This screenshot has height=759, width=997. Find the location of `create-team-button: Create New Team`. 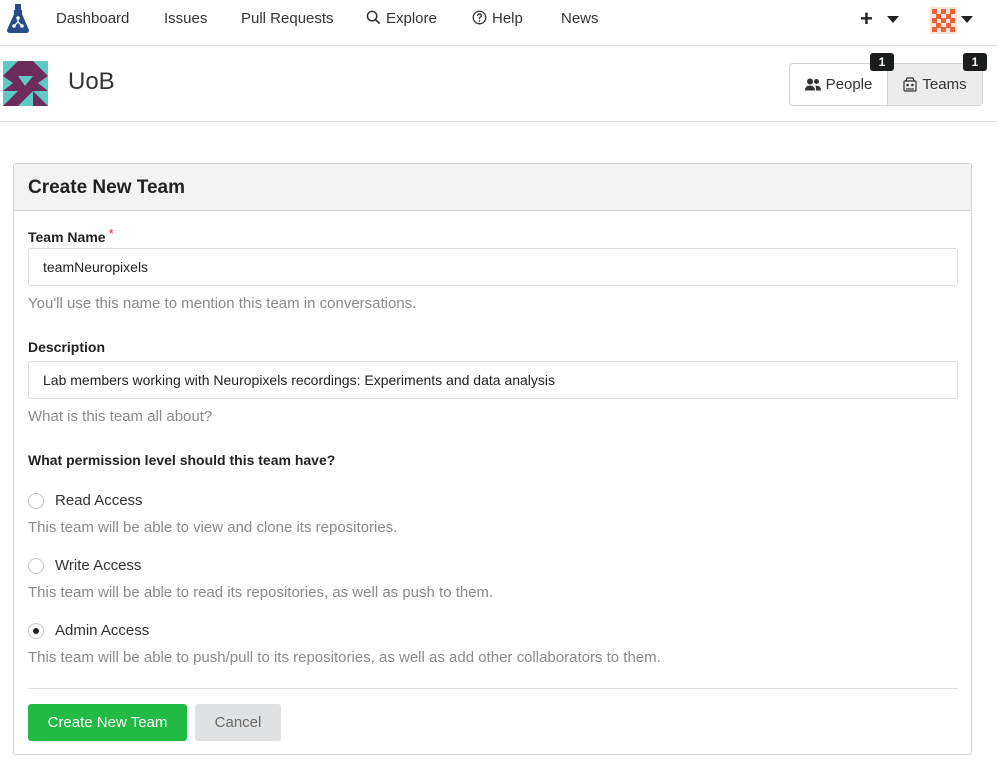

create-team-button: Create New Team is located at coordinates (107, 722).